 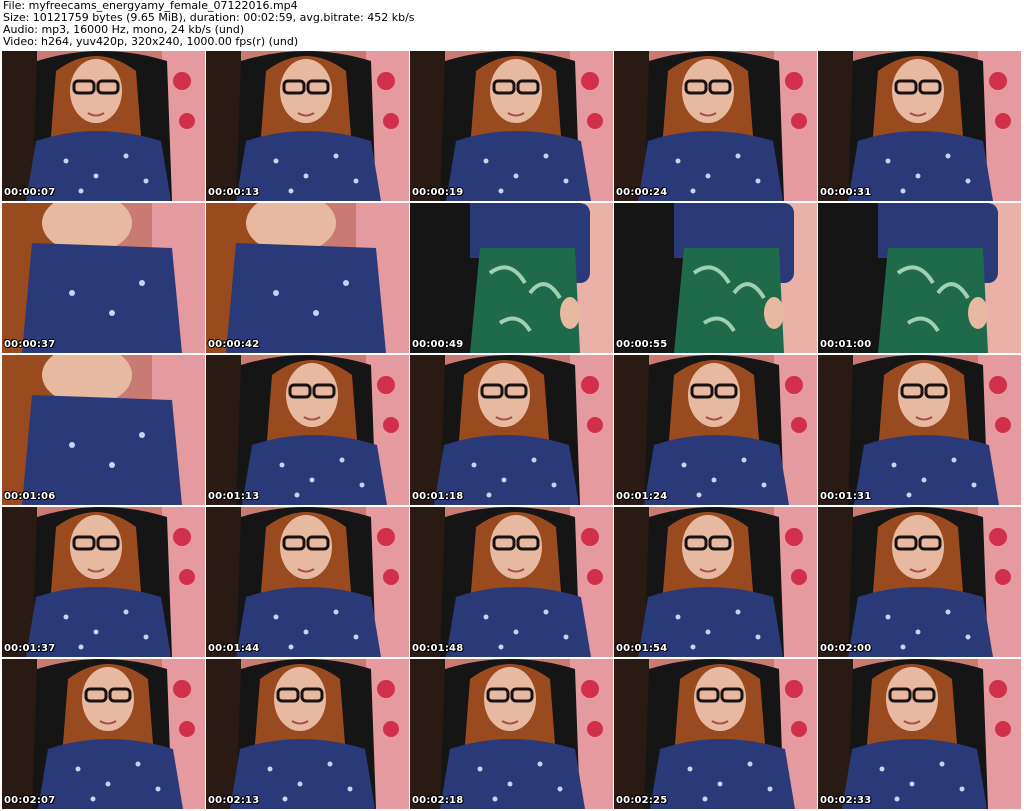 I want to click on thumbnail-timestamp: 00:00:24, so click(x=642, y=192).